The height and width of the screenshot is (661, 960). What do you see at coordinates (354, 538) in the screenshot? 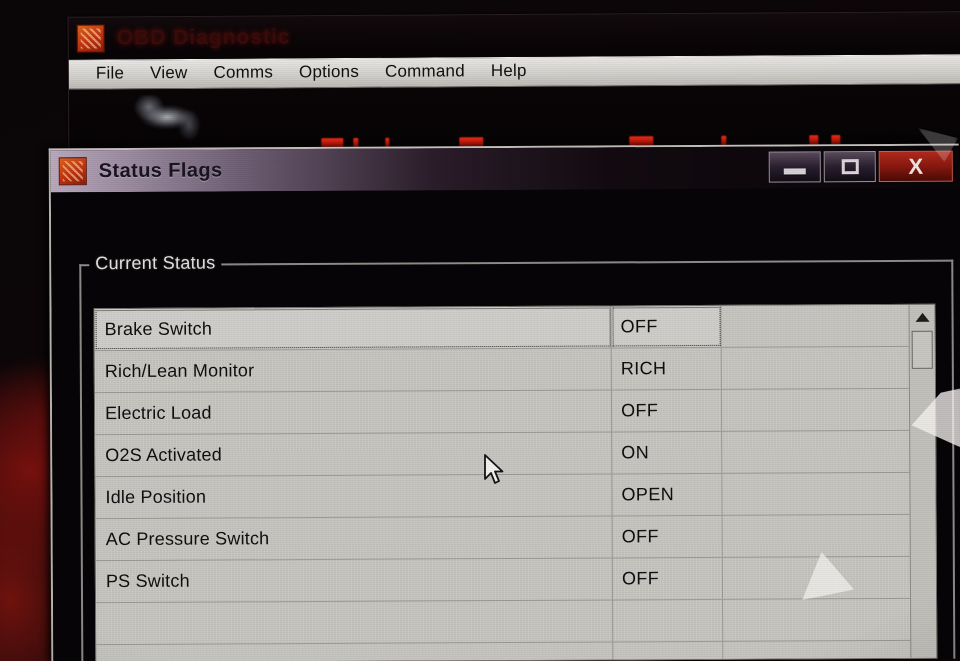
I see `flag-name-cell: AC Pressure Switch` at bounding box center [354, 538].